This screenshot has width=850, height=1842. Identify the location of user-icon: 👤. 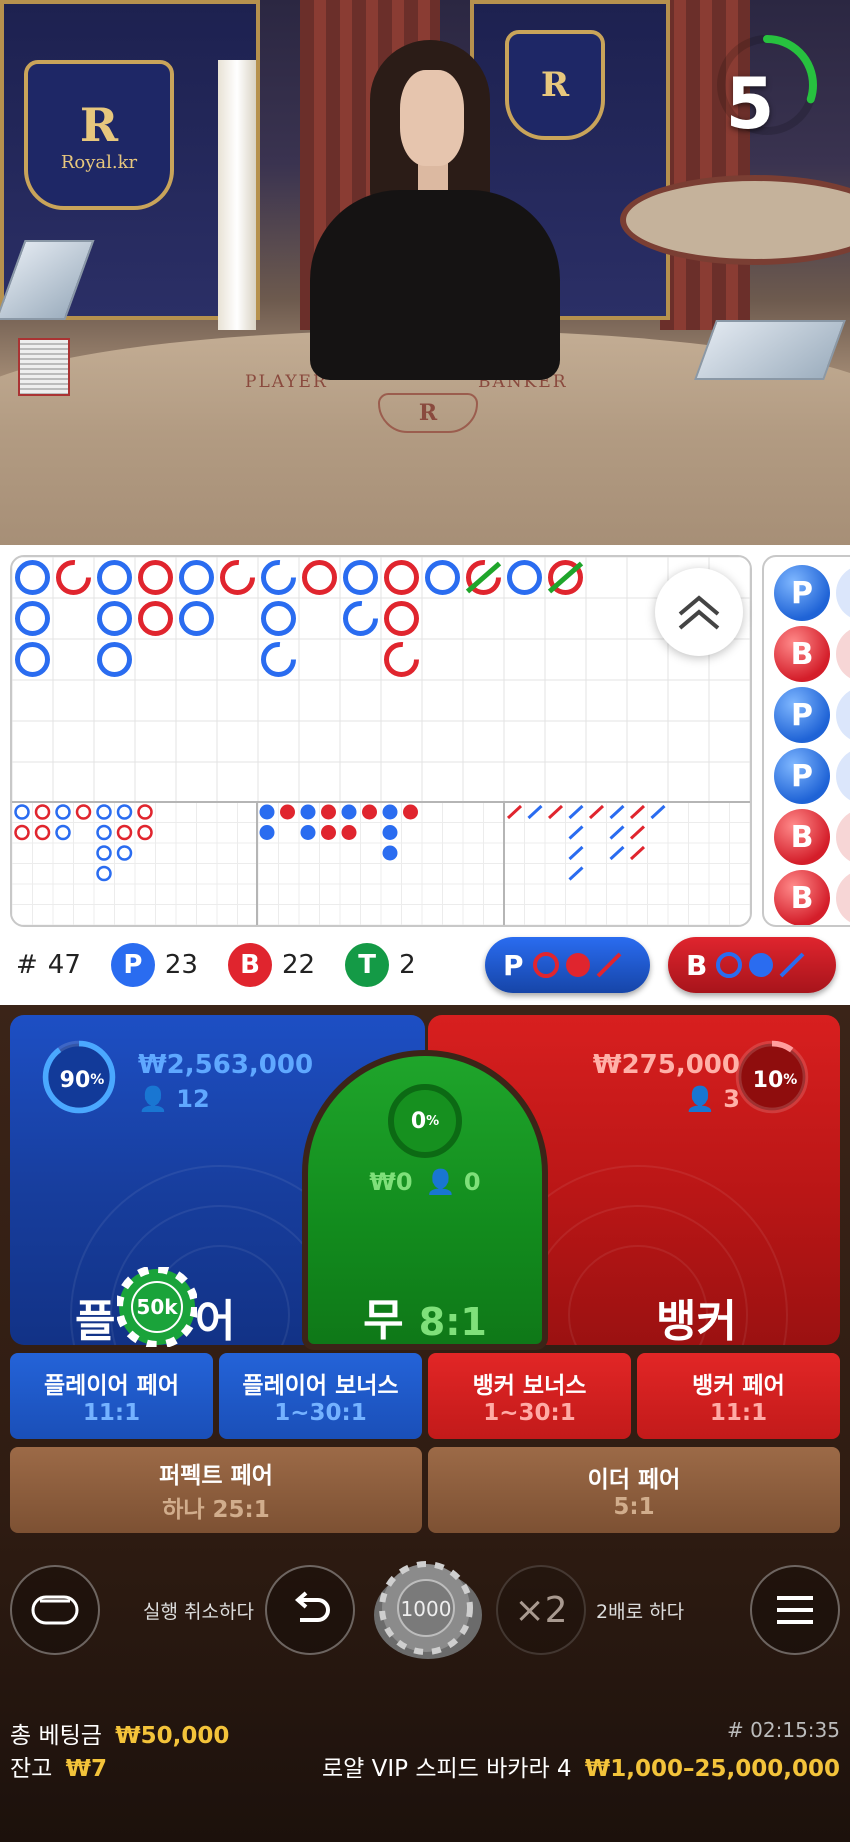
(153, 1099).